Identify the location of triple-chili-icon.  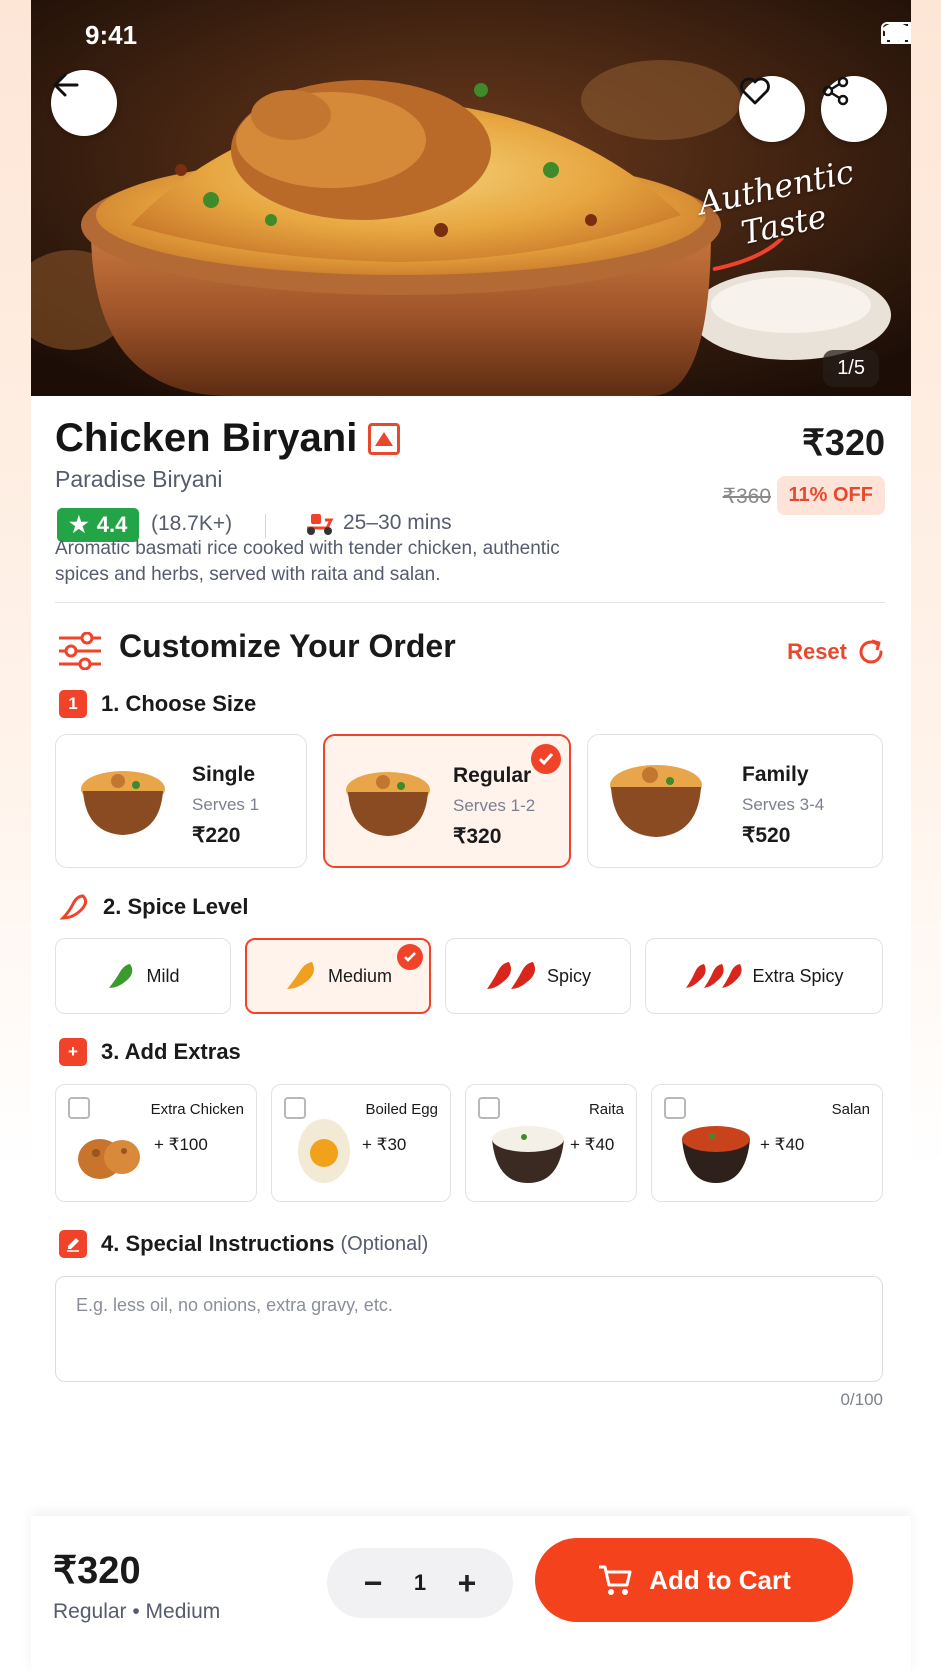
(714, 976).